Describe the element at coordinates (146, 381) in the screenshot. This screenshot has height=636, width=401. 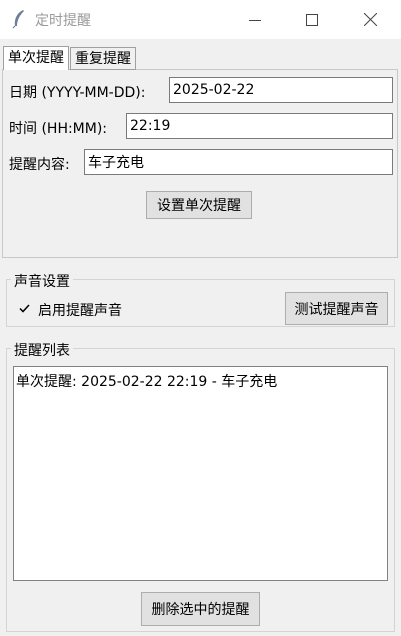
I see `list-item: 单次提醒: 2025-02-22 22:19 - 车子充电` at that location.